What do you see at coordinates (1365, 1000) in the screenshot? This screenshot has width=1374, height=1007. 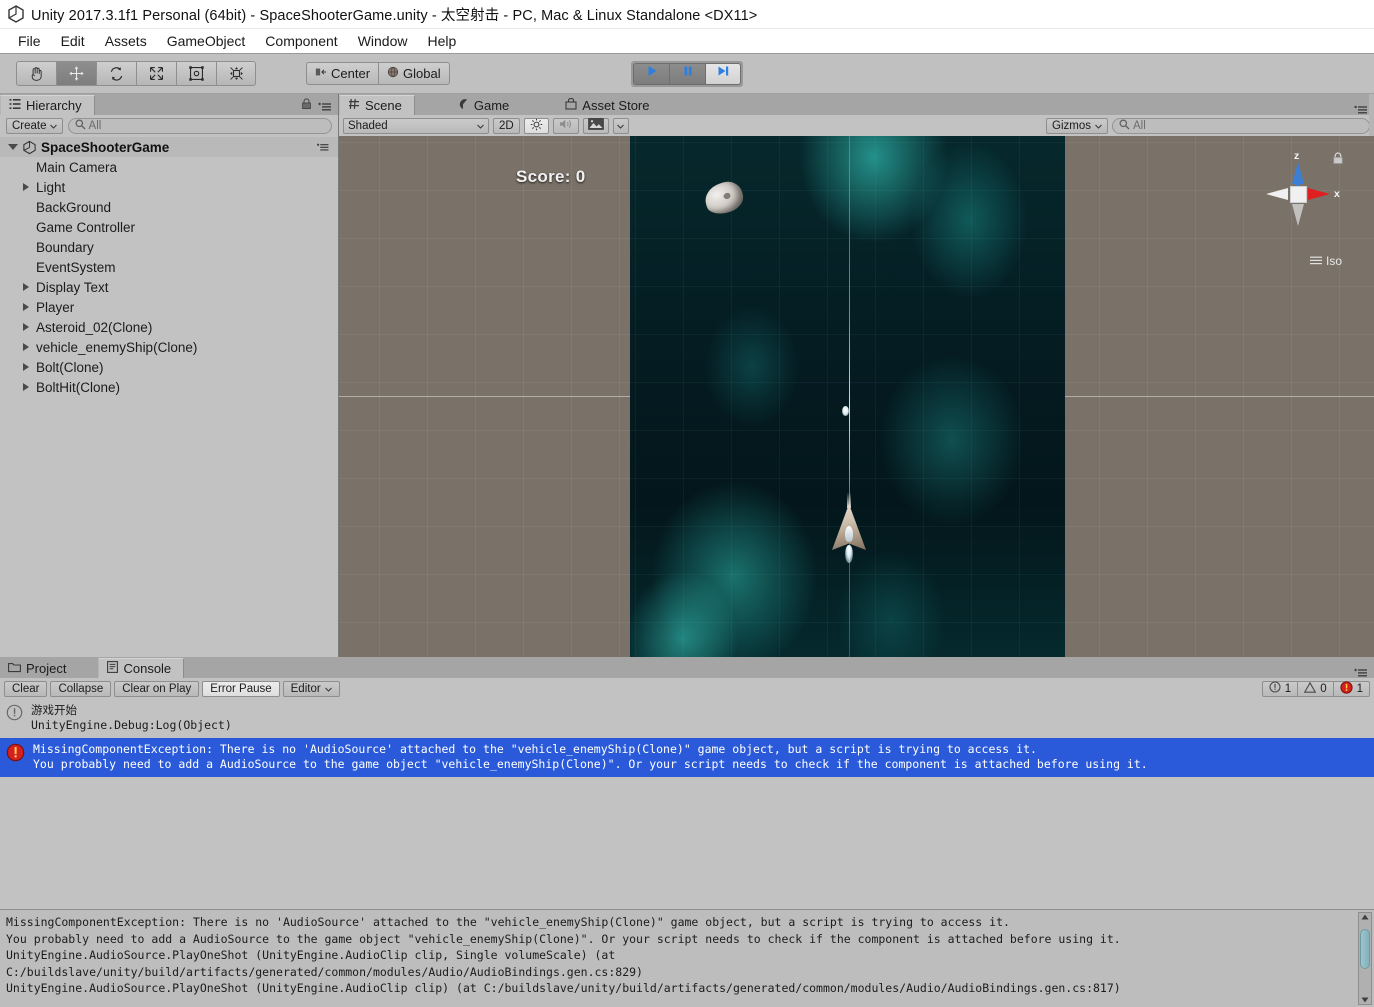 I see `scroll-down-icon` at bounding box center [1365, 1000].